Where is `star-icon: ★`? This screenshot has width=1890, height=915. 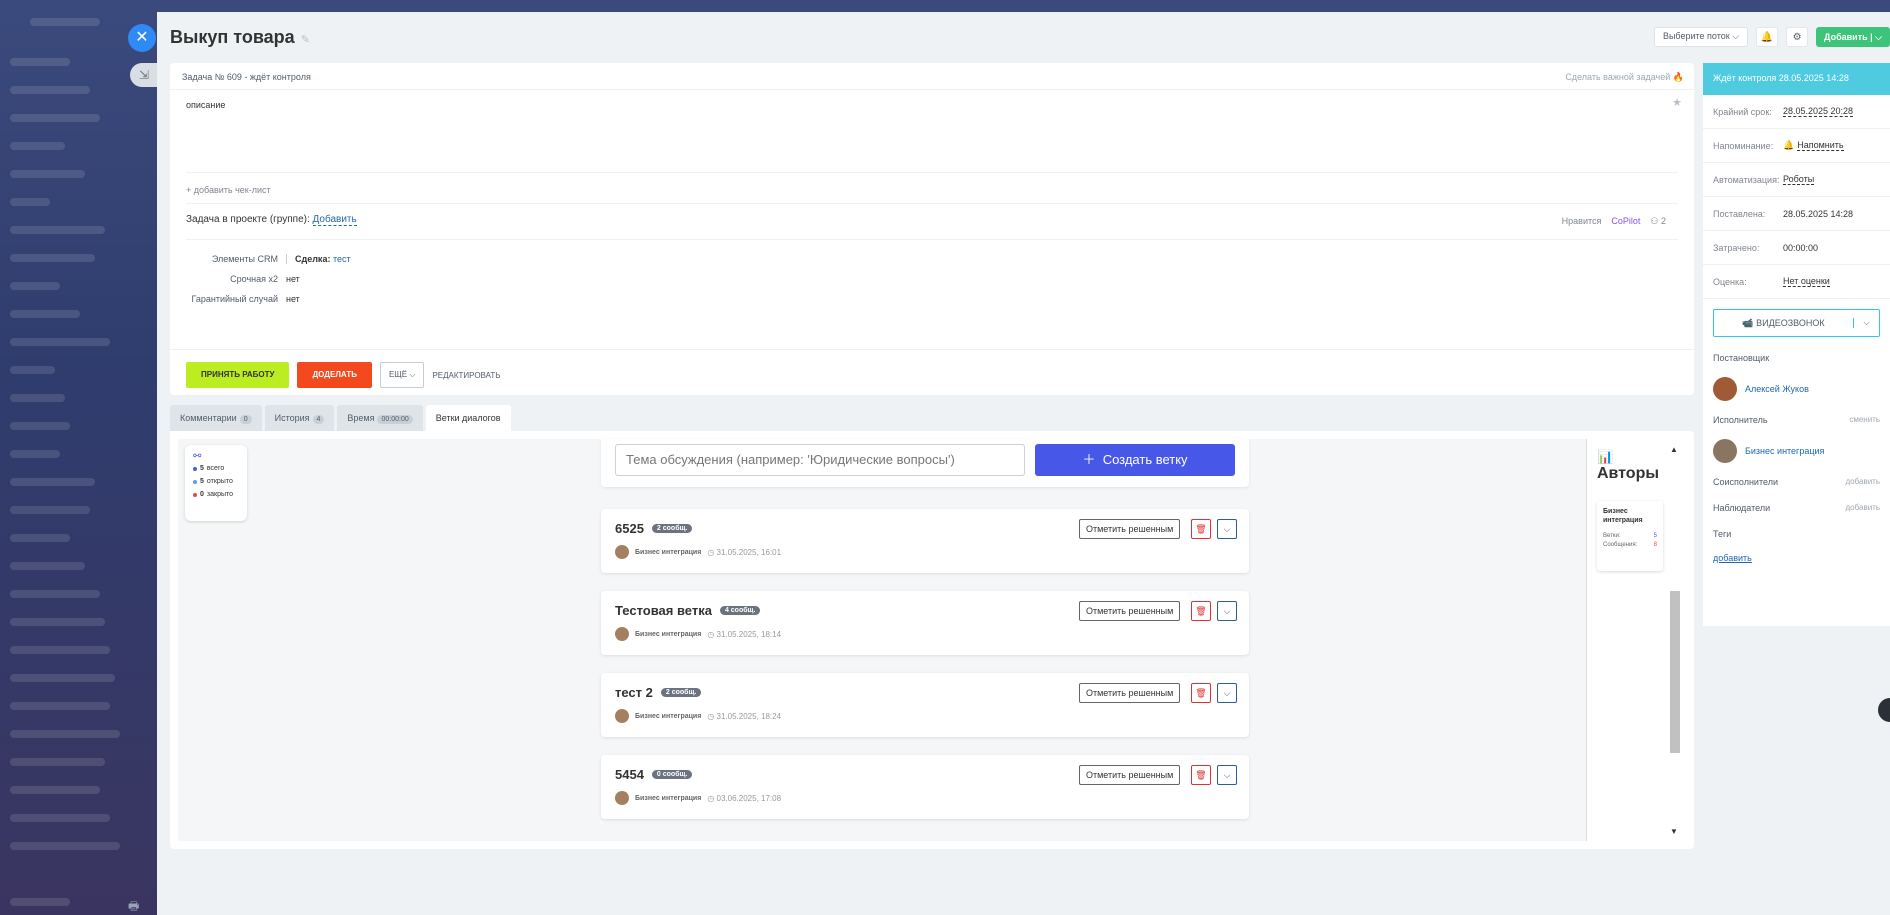 star-icon: ★ is located at coordinates (1677, 102).